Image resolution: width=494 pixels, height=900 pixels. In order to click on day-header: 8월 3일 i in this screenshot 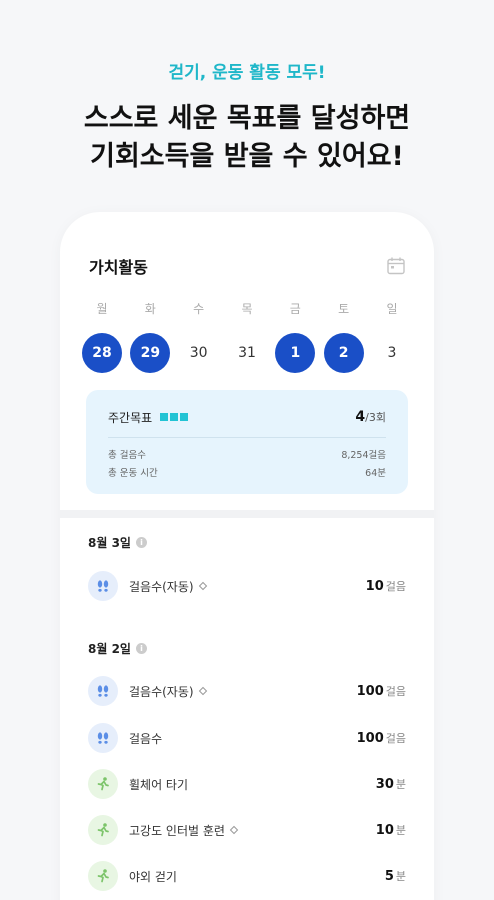, I will do `click(117, 542)`.